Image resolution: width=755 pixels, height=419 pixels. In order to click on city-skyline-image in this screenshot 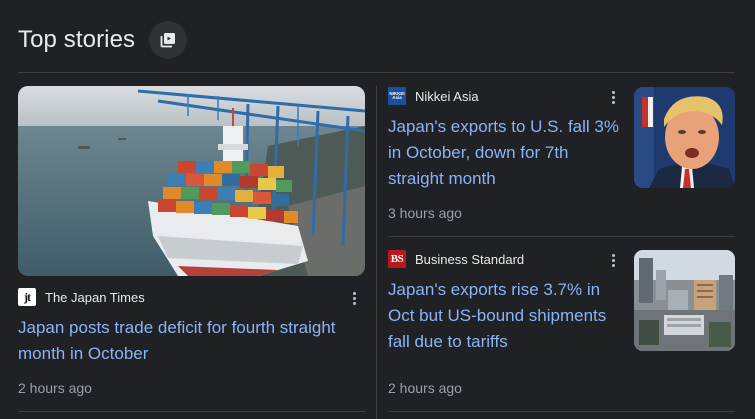, I will do `click(684, 300)`.